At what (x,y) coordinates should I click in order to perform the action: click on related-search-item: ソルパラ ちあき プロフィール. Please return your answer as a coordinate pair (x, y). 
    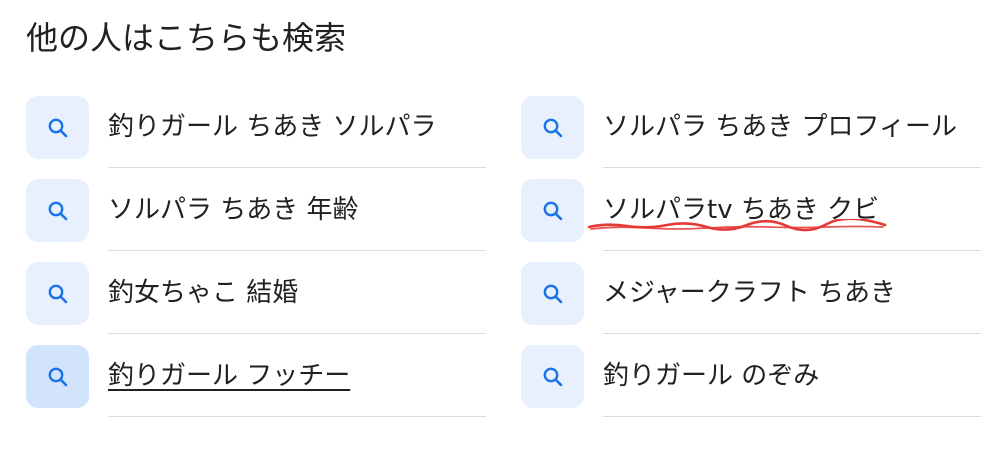
    Looking at the image, I should click on (751, 137).